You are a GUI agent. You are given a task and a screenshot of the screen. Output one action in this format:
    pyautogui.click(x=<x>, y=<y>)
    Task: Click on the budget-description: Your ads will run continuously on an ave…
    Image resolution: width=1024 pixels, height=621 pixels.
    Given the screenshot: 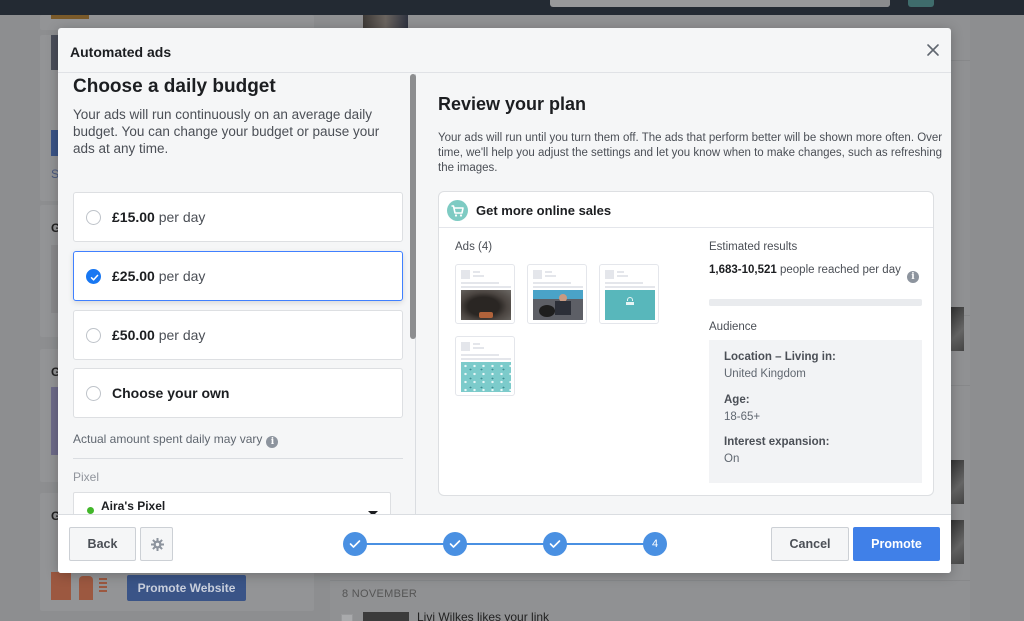 What is the action you would take?
    pyautogui.click(x=226, y=131)
    